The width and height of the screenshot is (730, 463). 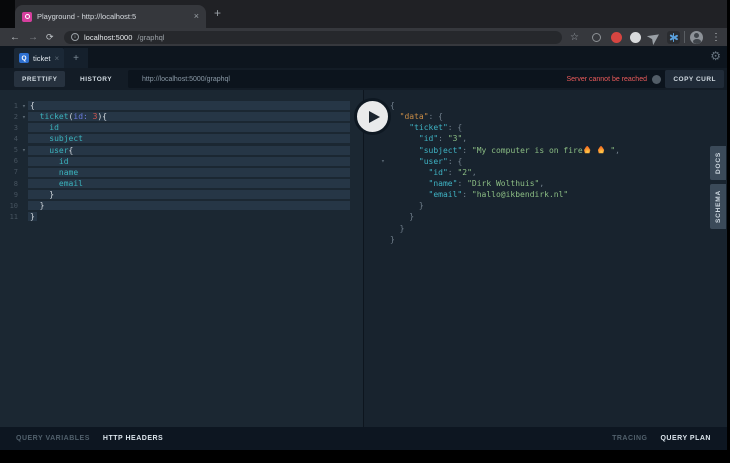 I want to click on query-code-line: 4 subject, so click(x=181, y=138).